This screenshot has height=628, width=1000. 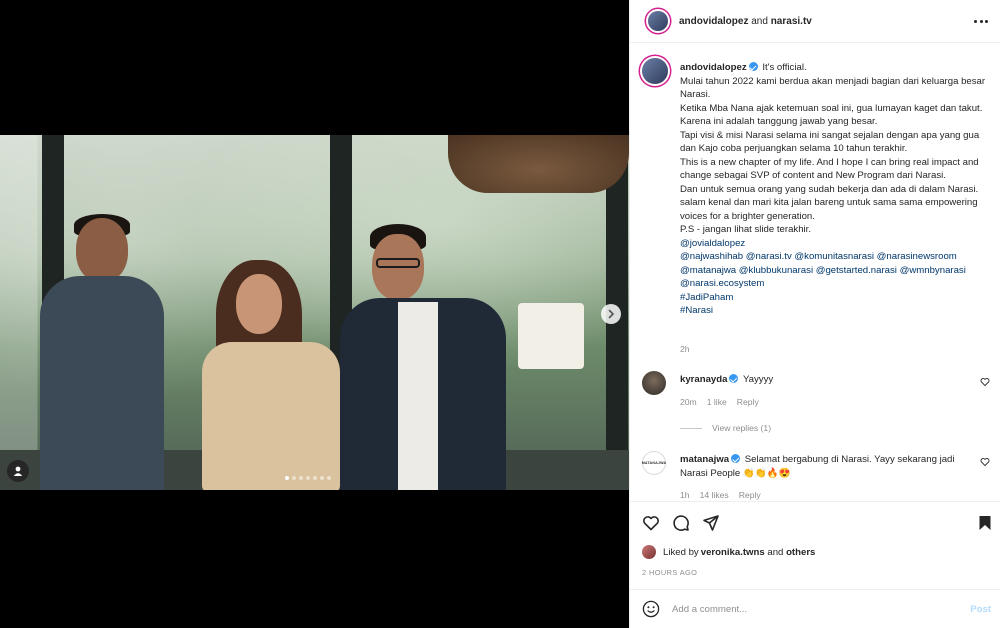 I want to click on add-comment-input, so click(x=812, y=609).